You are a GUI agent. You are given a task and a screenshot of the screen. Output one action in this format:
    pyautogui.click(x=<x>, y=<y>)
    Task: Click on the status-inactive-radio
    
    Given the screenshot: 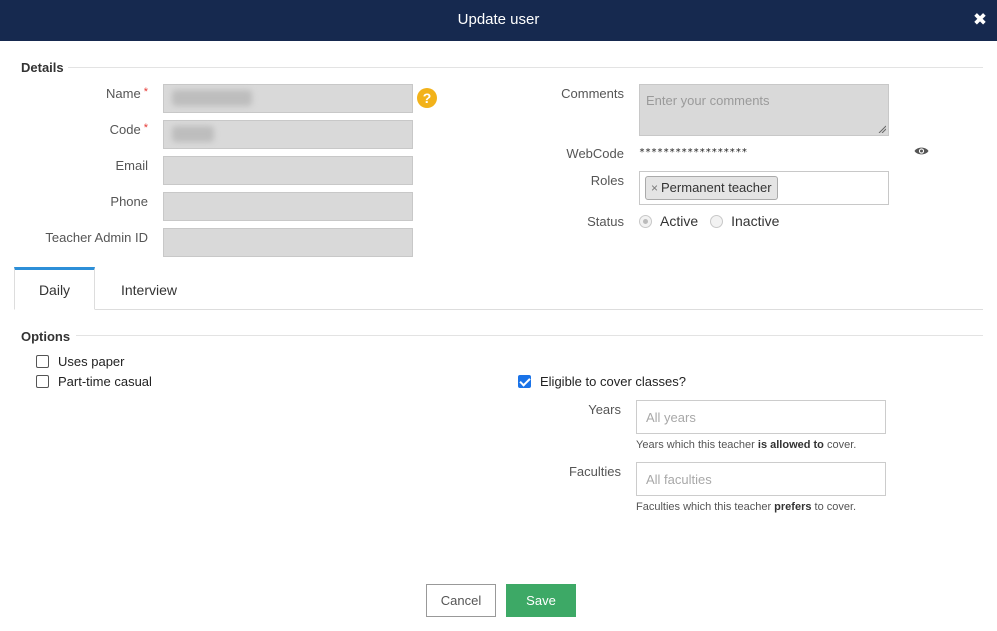 What is the action you would take?
    pyautogui.click(x=717, y=221)
    